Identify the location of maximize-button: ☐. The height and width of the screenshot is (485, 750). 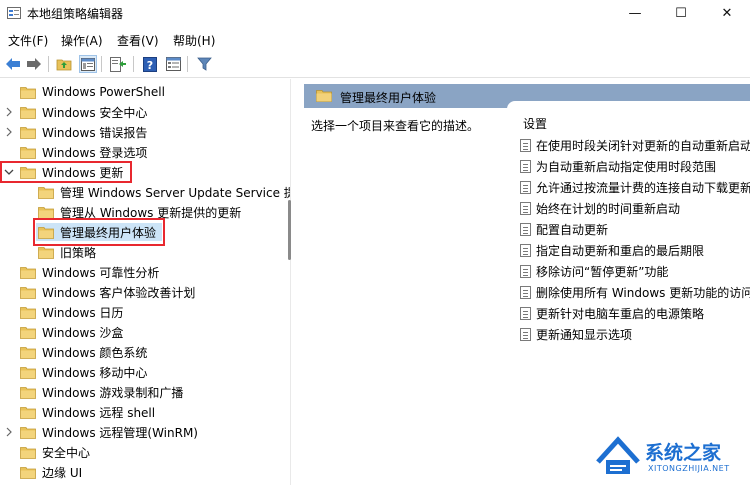
(681, 13).